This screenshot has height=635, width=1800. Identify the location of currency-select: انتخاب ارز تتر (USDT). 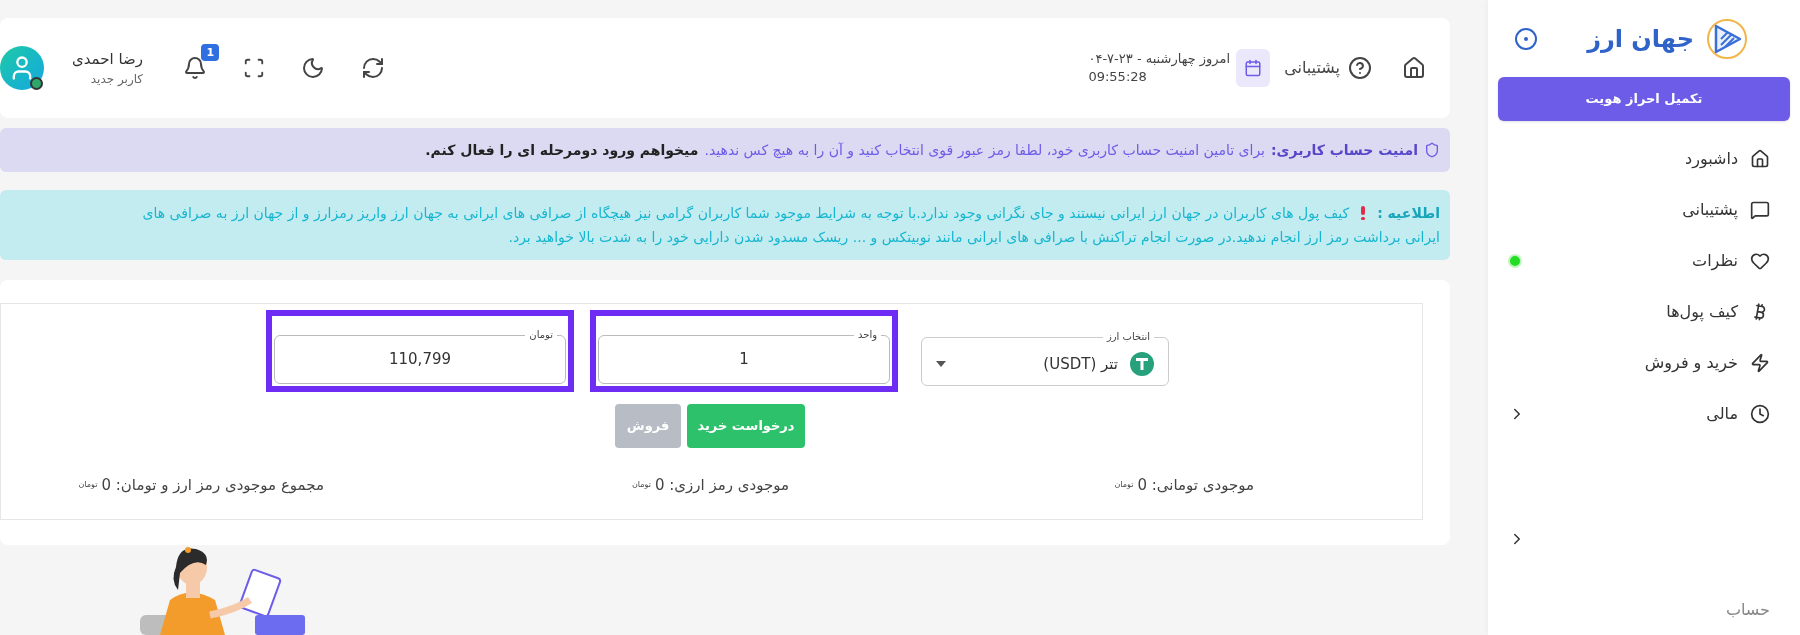
(1045, 358).